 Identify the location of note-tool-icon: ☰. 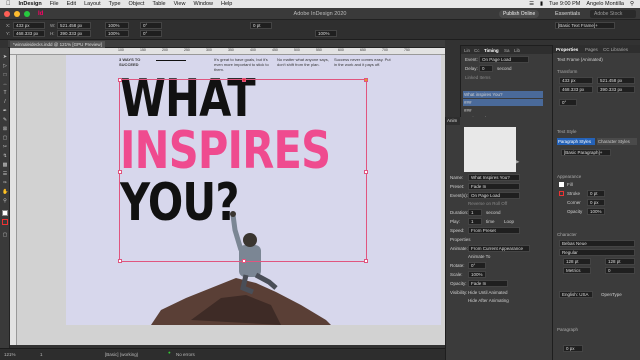
(5, 174).